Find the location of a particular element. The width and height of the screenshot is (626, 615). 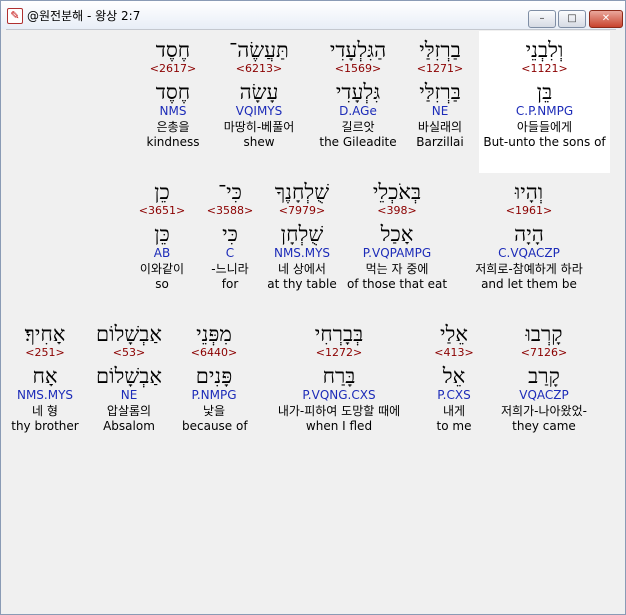

hebrew-root: אָכַל is located at coordinates (397, 234).